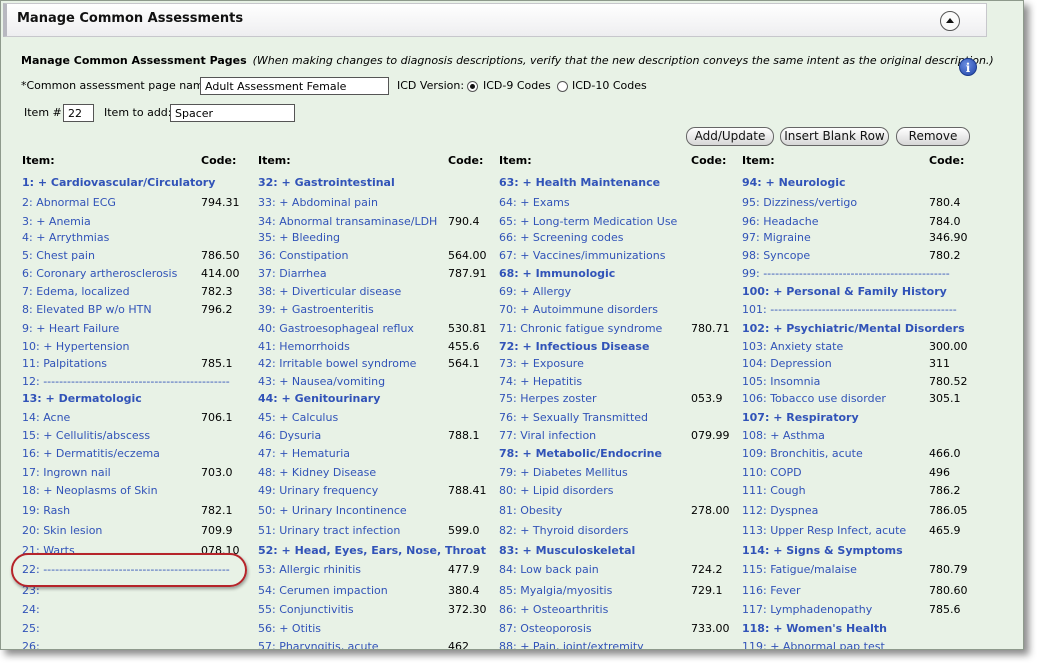 The width and height of the screenshot is (1037, 663). What do you see at coordinates (69, 202) in the screenshot?
I see `item-link: 2: Abnormal ECG` at bounding box center [69, 202].